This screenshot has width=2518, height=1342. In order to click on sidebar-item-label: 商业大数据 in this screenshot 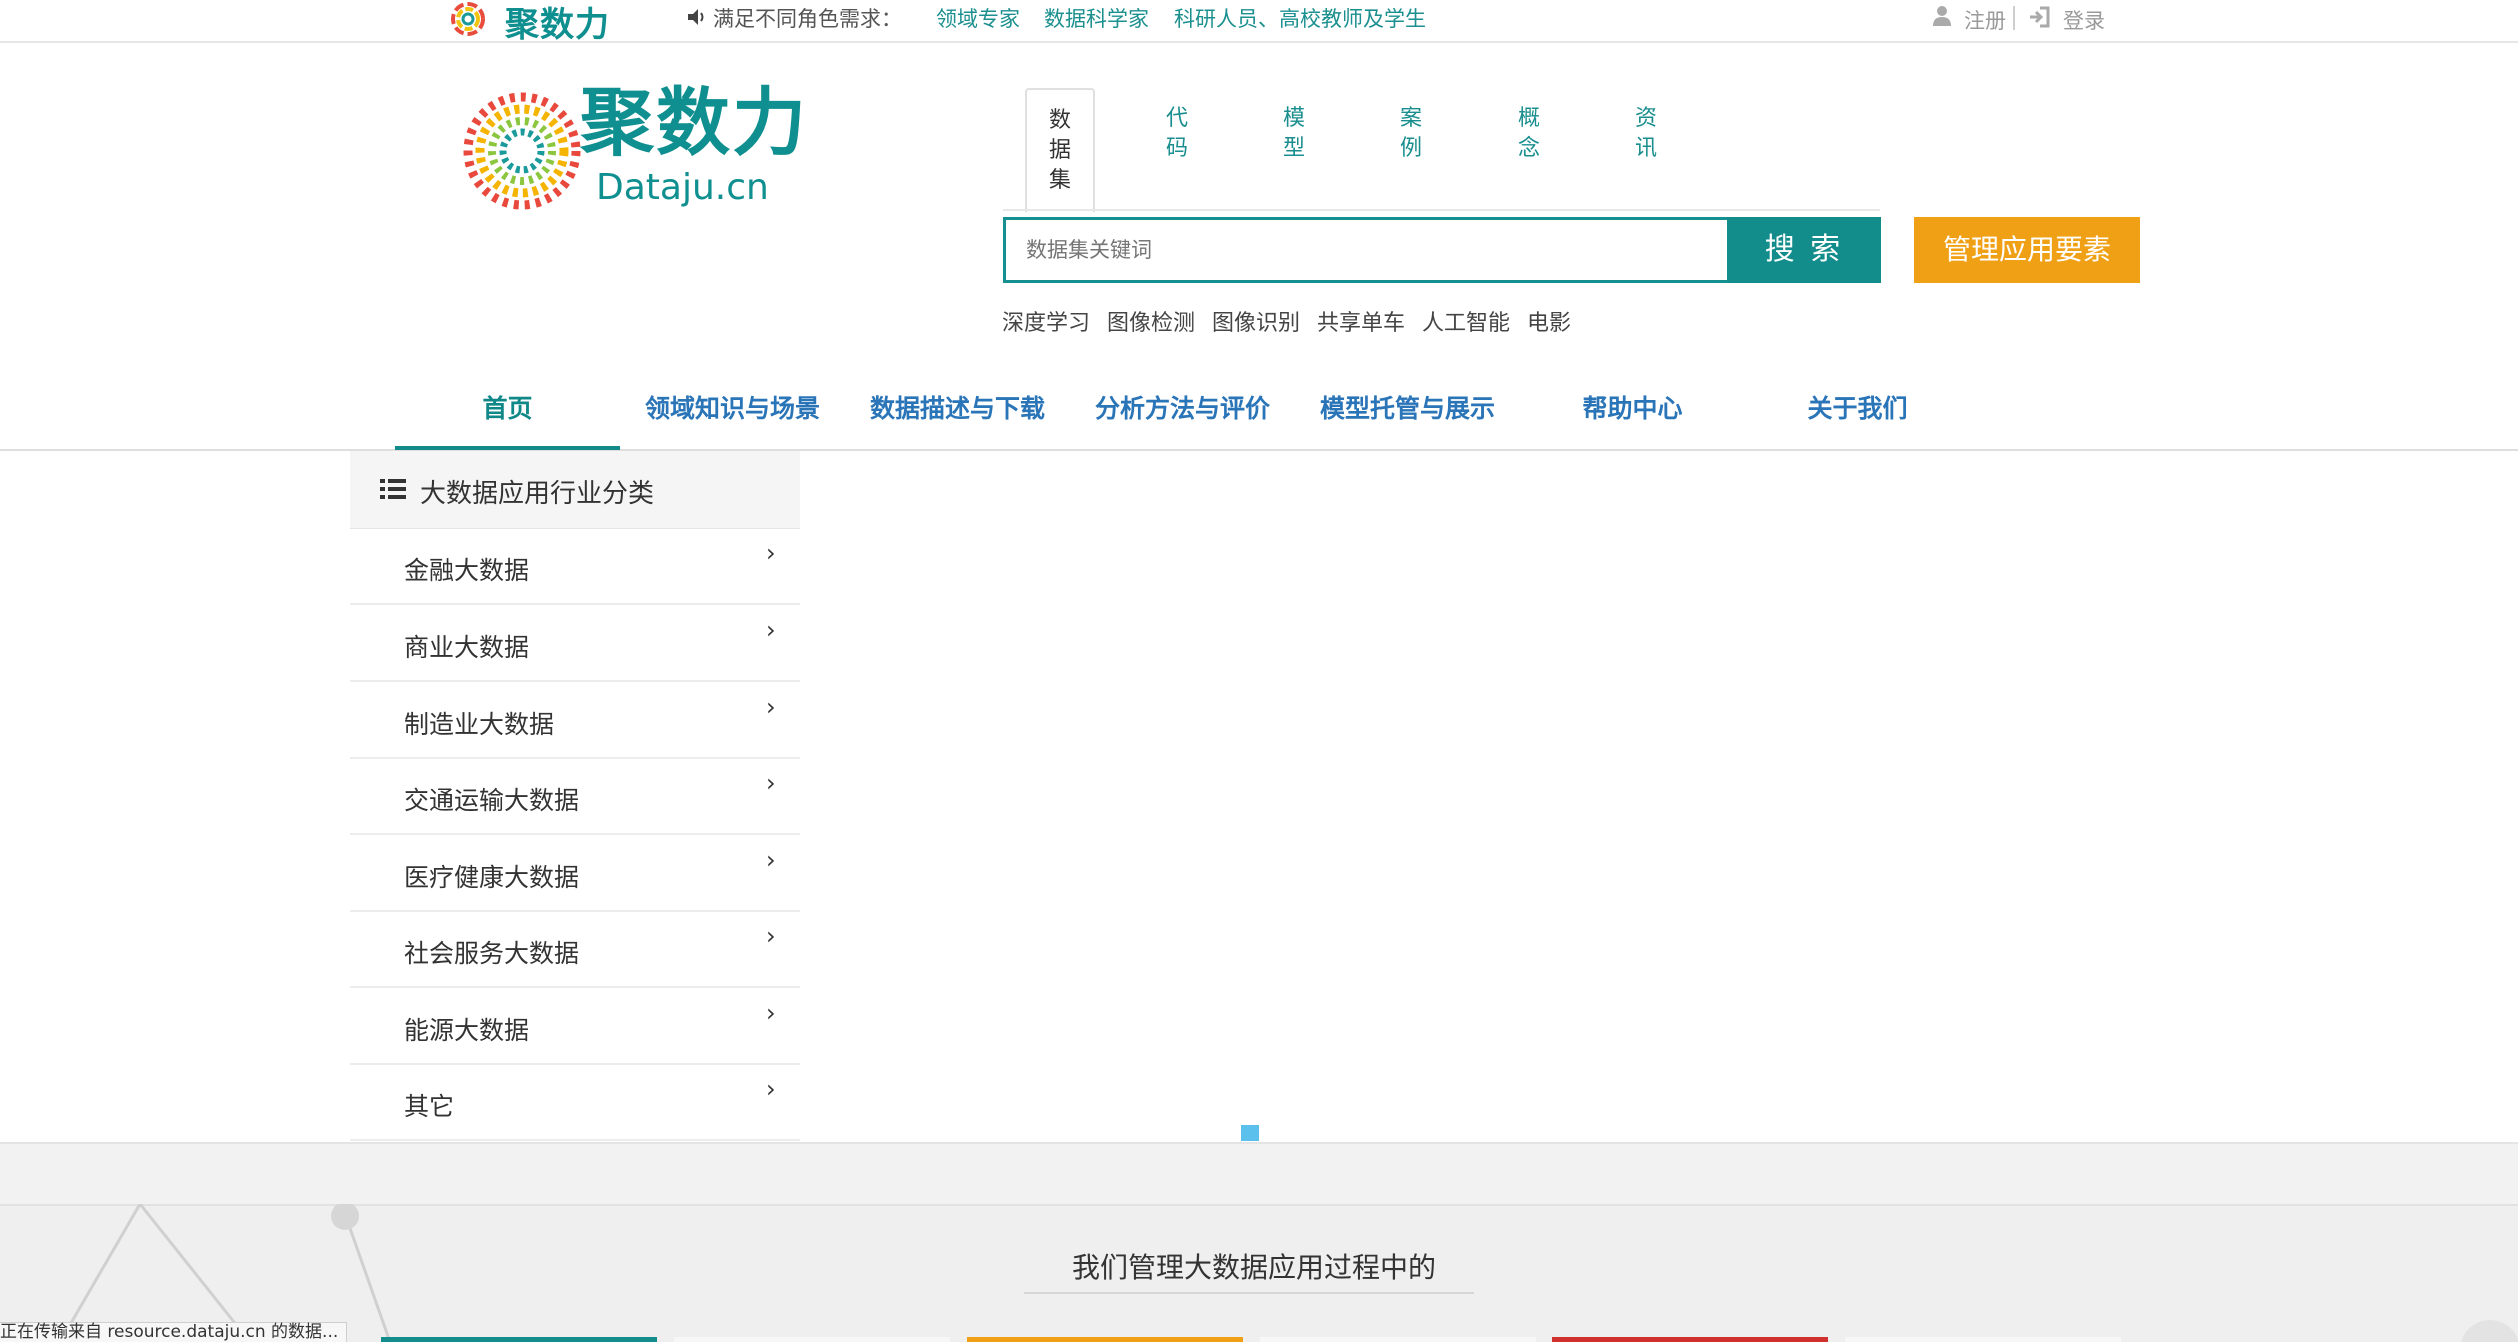, I will do `click(467, 647)`.